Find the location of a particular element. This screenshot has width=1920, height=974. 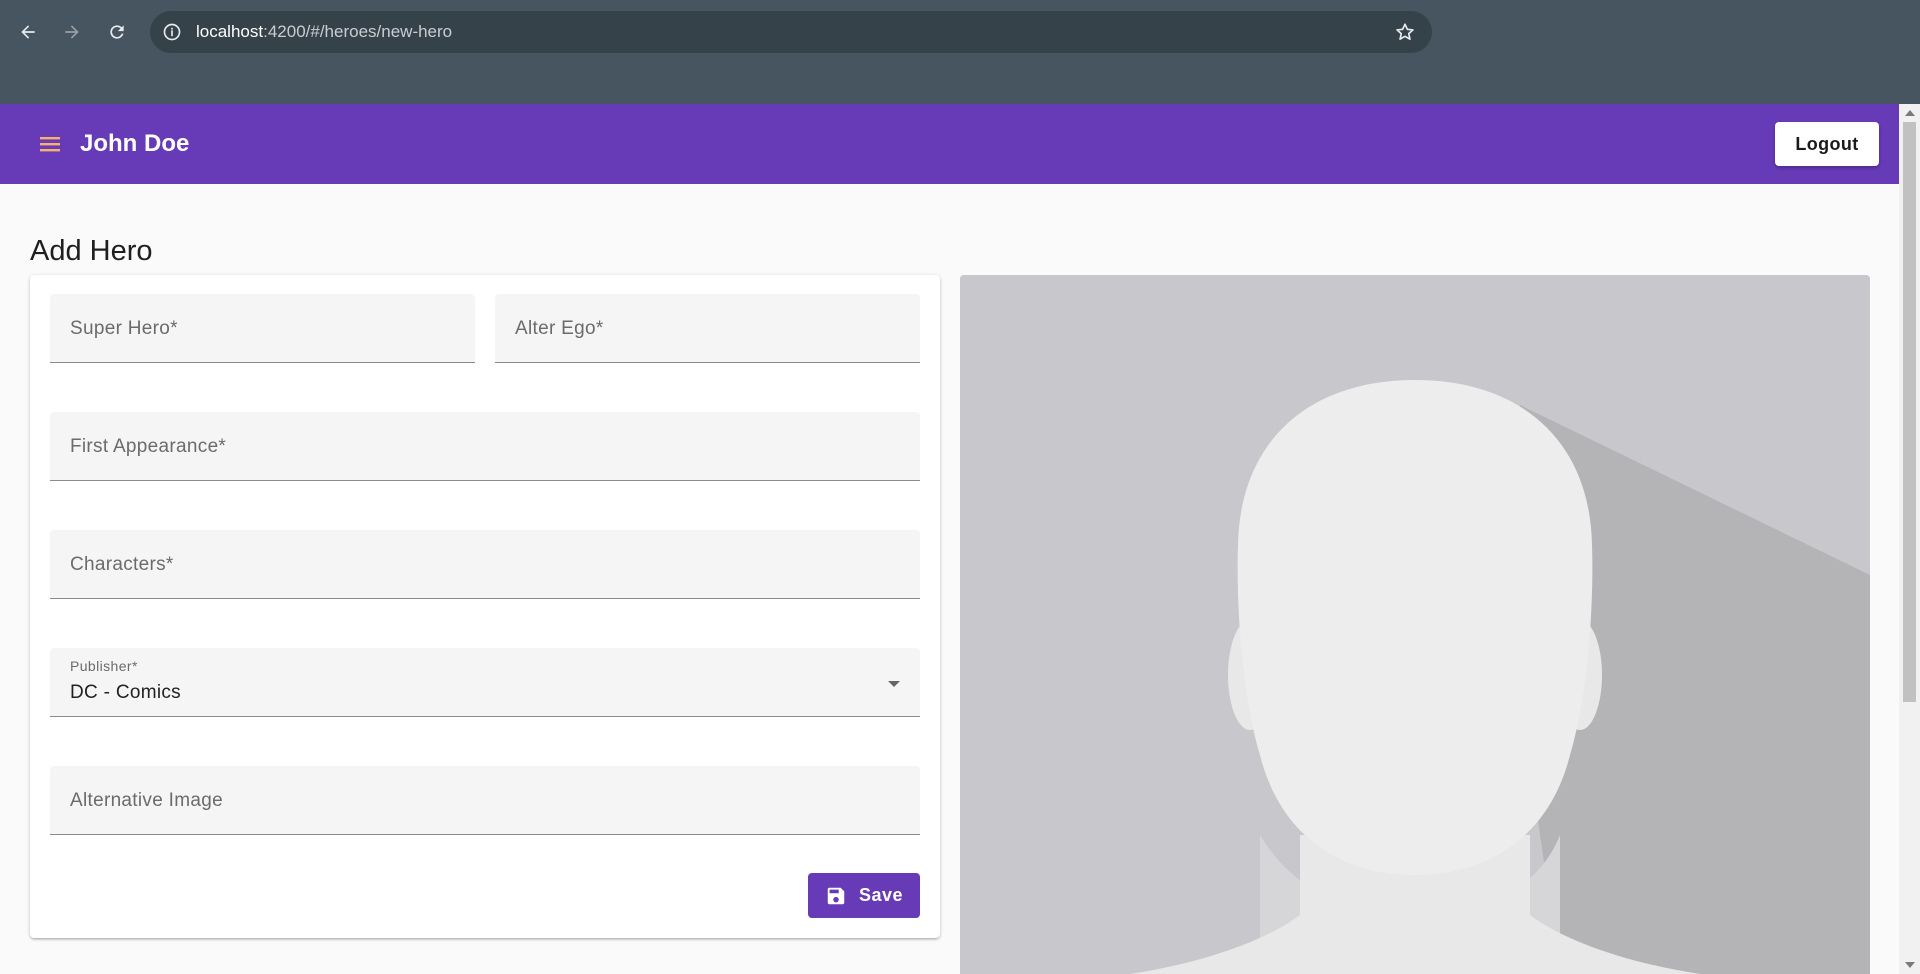

page-title: Add Hero is located at coordinates (91, 251).